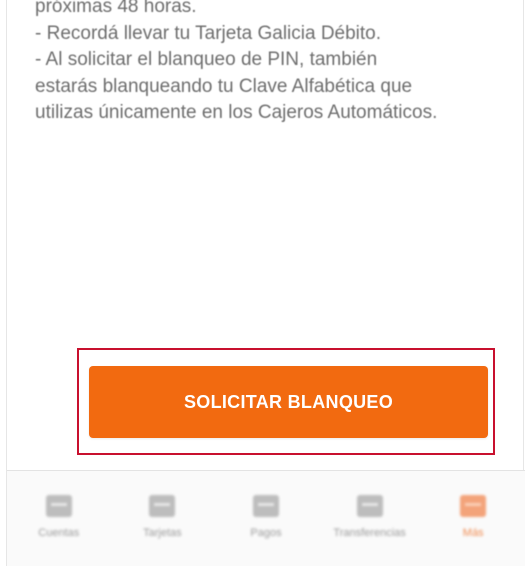 This screenshot has height=566, width=530. I want to click on info-line: próximas 48 horas., so click(116, 8).